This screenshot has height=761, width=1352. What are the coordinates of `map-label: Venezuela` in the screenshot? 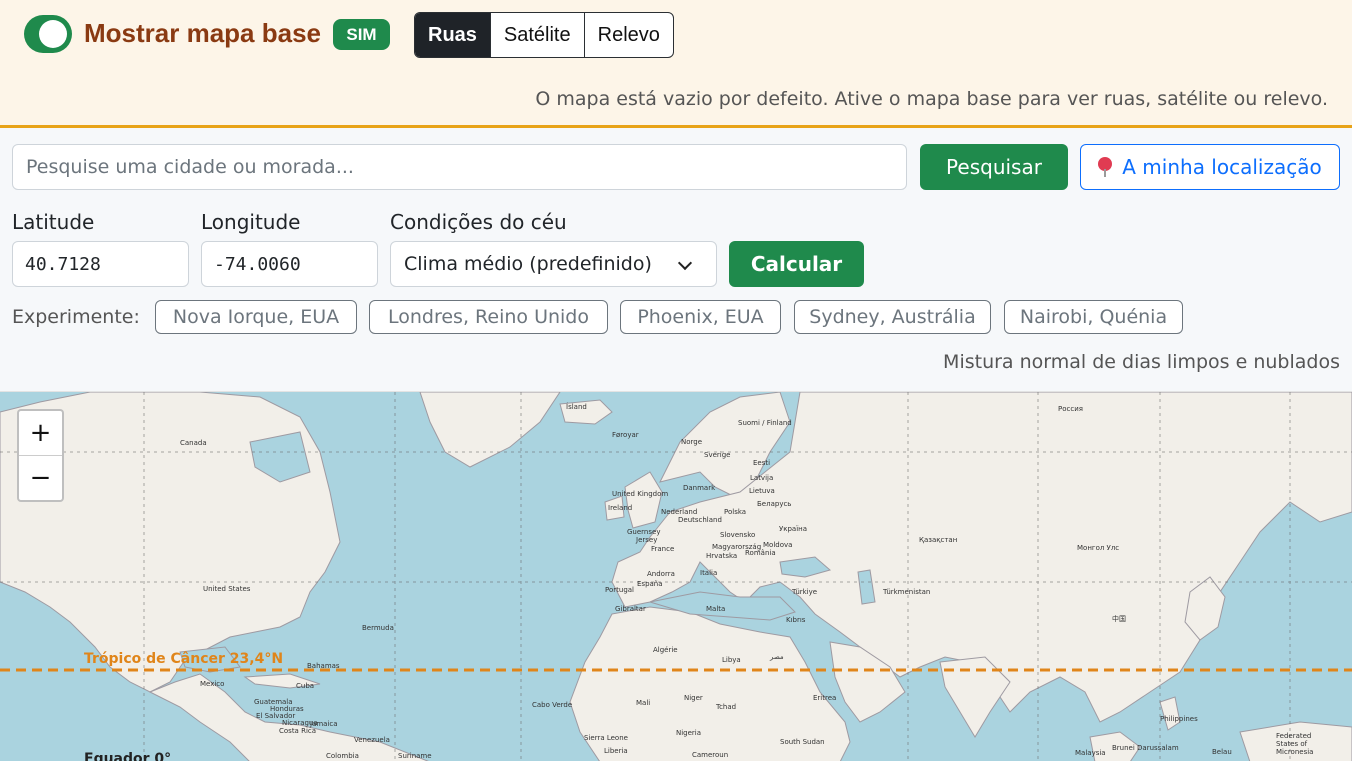 It's located at (372, 740).